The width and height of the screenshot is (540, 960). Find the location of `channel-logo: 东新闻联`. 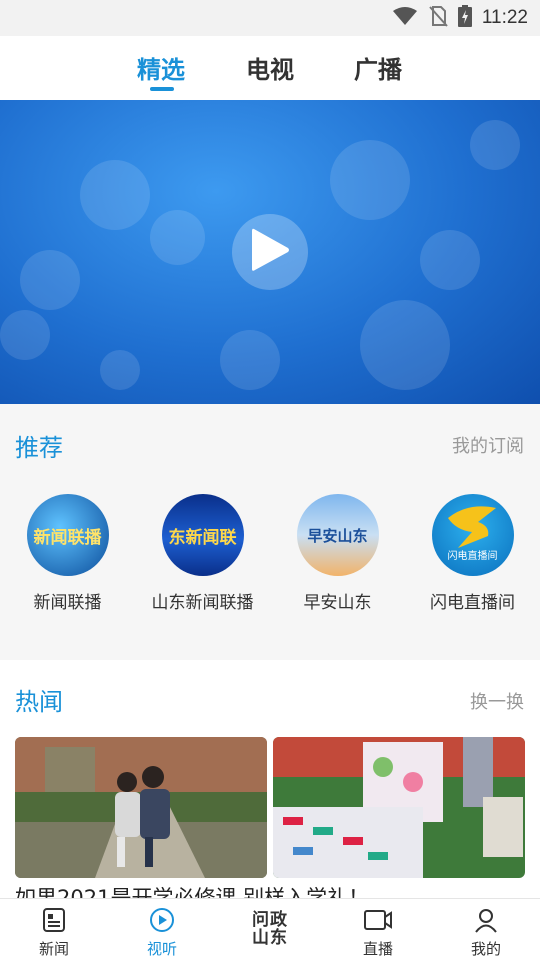

channel-logo: 东新闻联 is located at coordinates (202, 535).